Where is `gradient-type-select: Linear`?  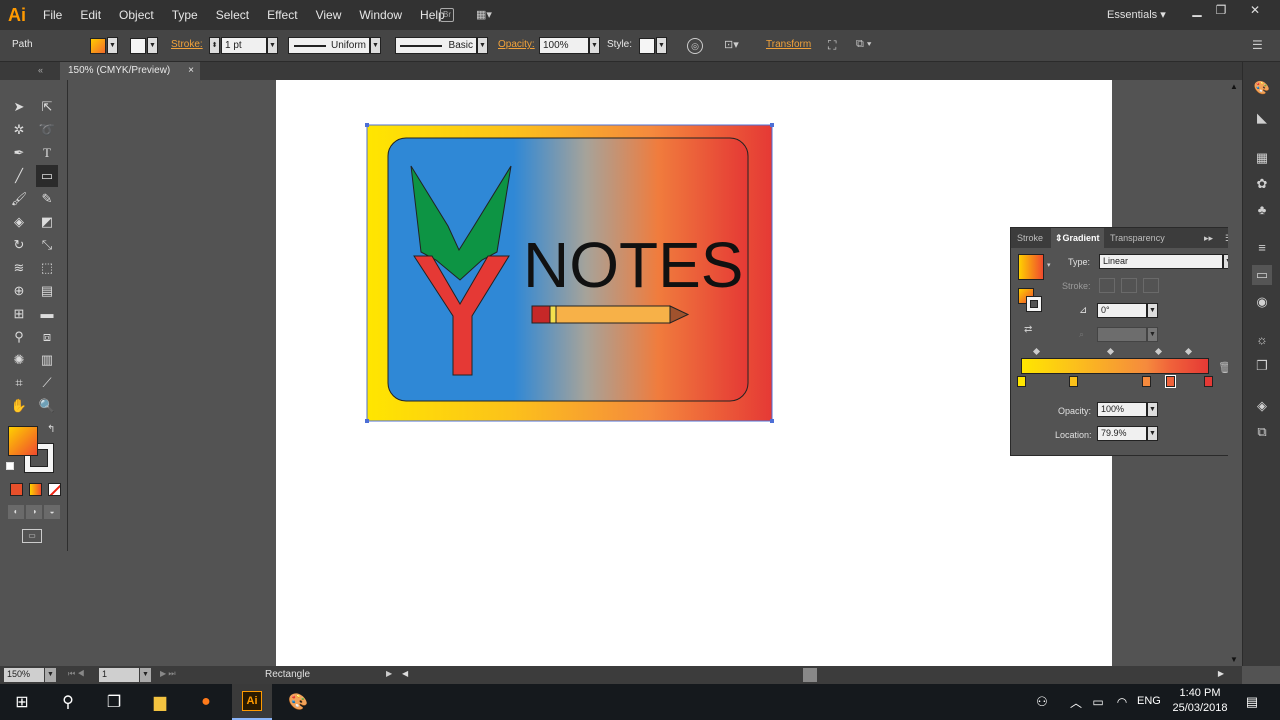 gradient-type-select: Linear is located at coordinates (1161, 261).